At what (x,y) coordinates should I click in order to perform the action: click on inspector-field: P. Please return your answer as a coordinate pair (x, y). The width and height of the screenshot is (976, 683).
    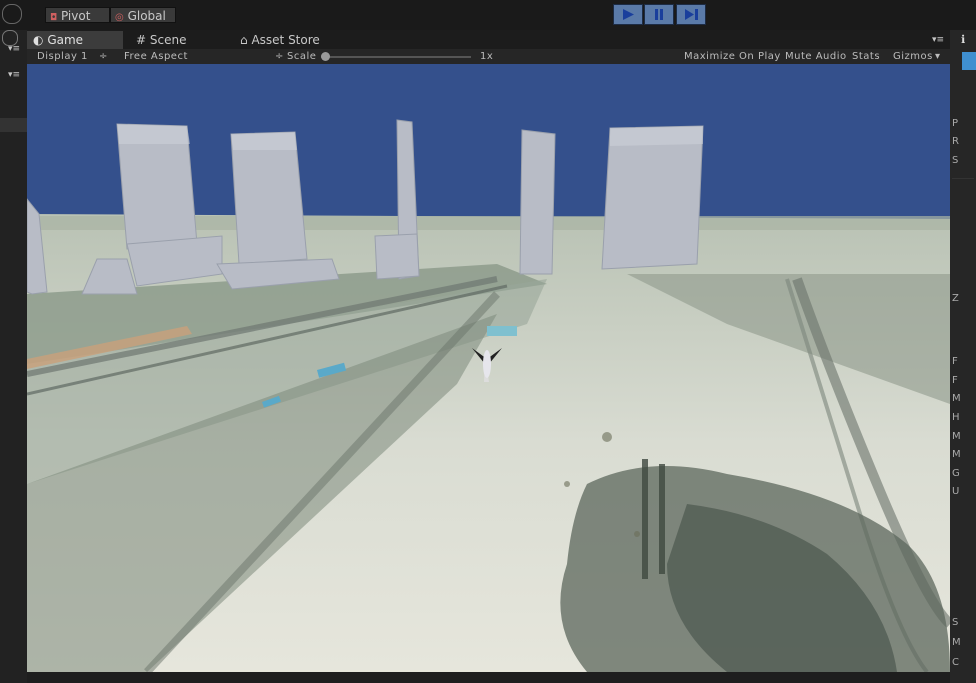
    Looking at the image, I should click on (955, 123).